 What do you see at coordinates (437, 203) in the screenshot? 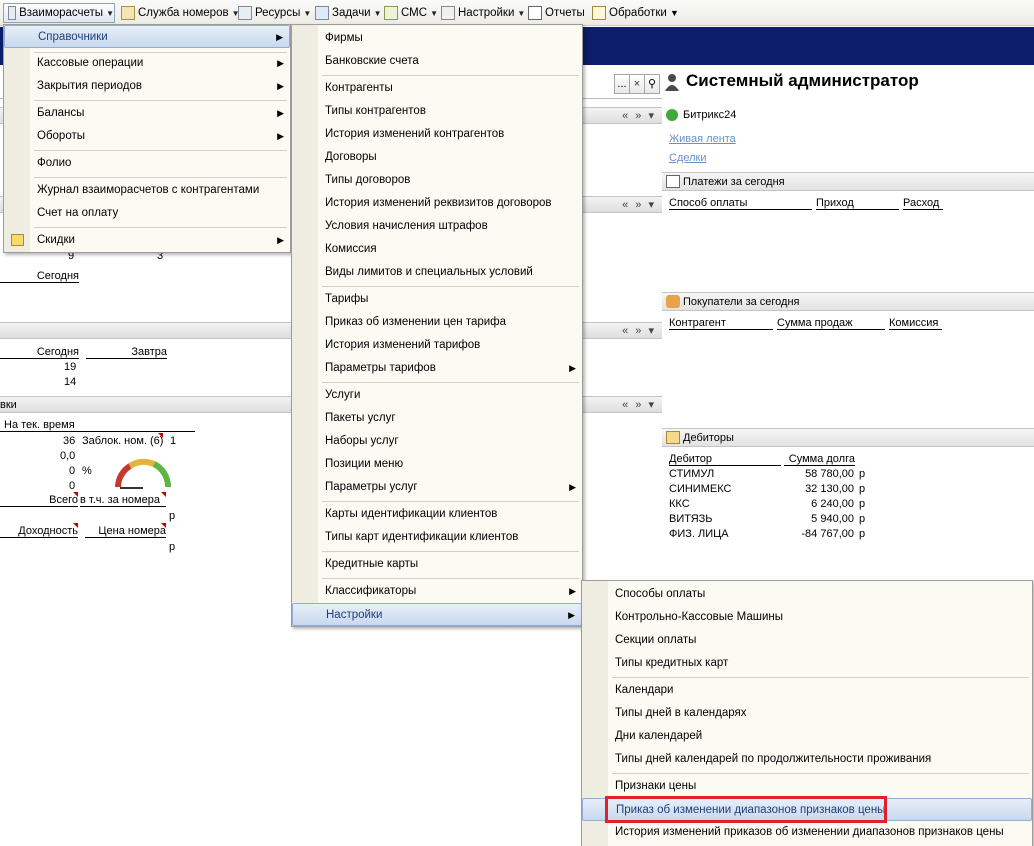
I see `menu-item-contract-details-history: История изменений реквизитов договоров` at bounding box center [437, 203].